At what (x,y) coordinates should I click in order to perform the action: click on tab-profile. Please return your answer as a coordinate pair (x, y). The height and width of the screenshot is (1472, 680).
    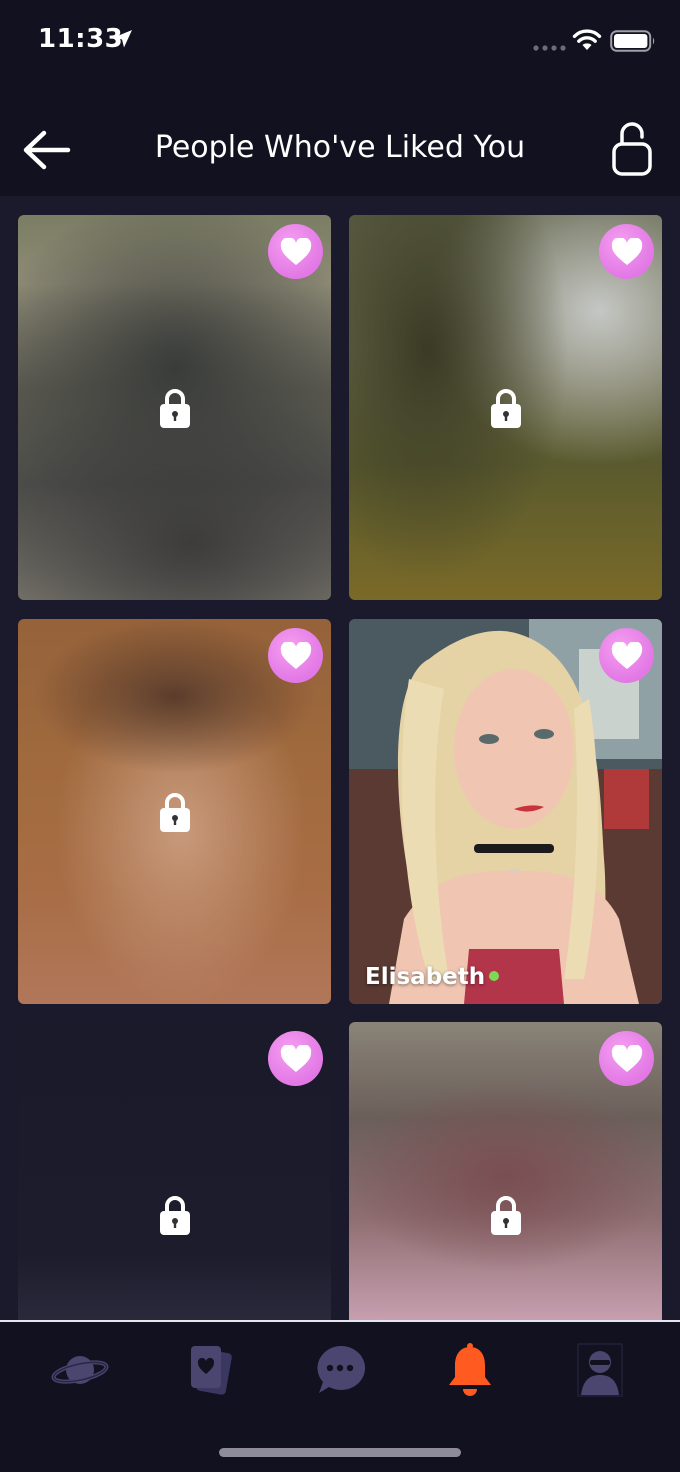
    Looking at the image, I should click on (600, 1370).